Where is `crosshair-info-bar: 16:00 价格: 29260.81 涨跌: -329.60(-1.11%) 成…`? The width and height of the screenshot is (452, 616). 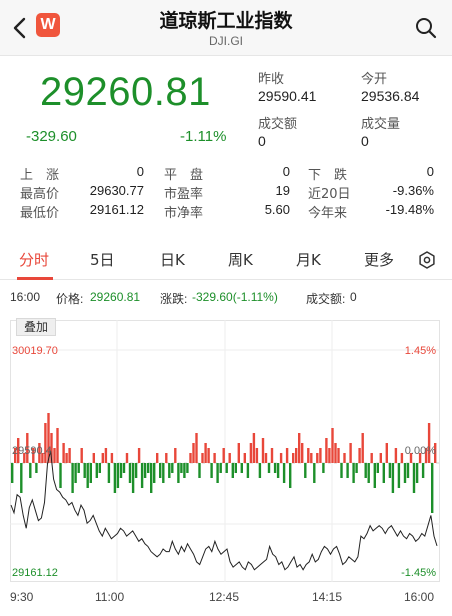
crosshair-info-bar: 16:00 价格: 29260.81 涨跌: -329.60(-1.11%) 成… is located at coordinates (226, 300).